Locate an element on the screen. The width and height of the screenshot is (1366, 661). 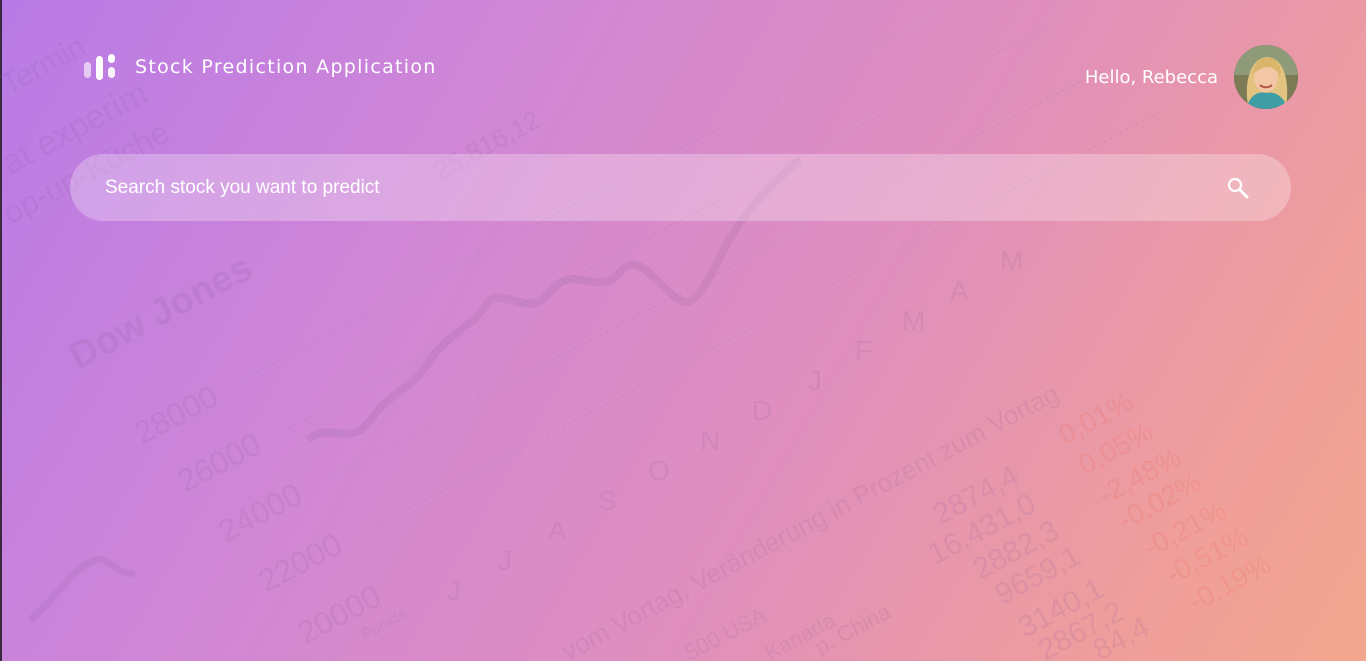
bg-month: O is located at coordinates (659, 470).